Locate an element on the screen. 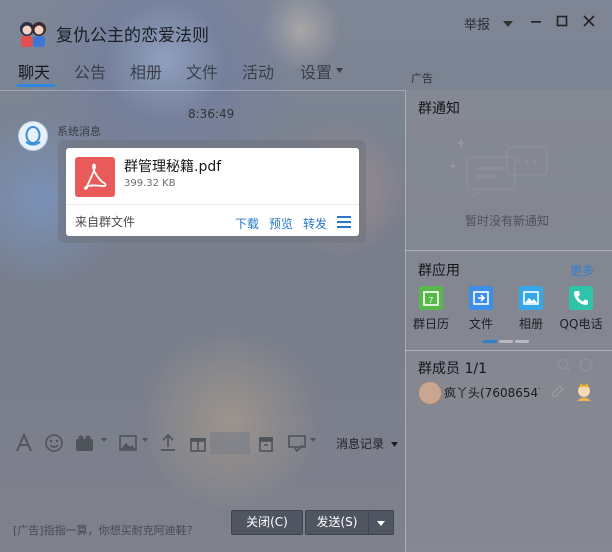 Image resolution: width=612 pixels, height=552 pixels. archive-icon is located at coordinates (266, 443).